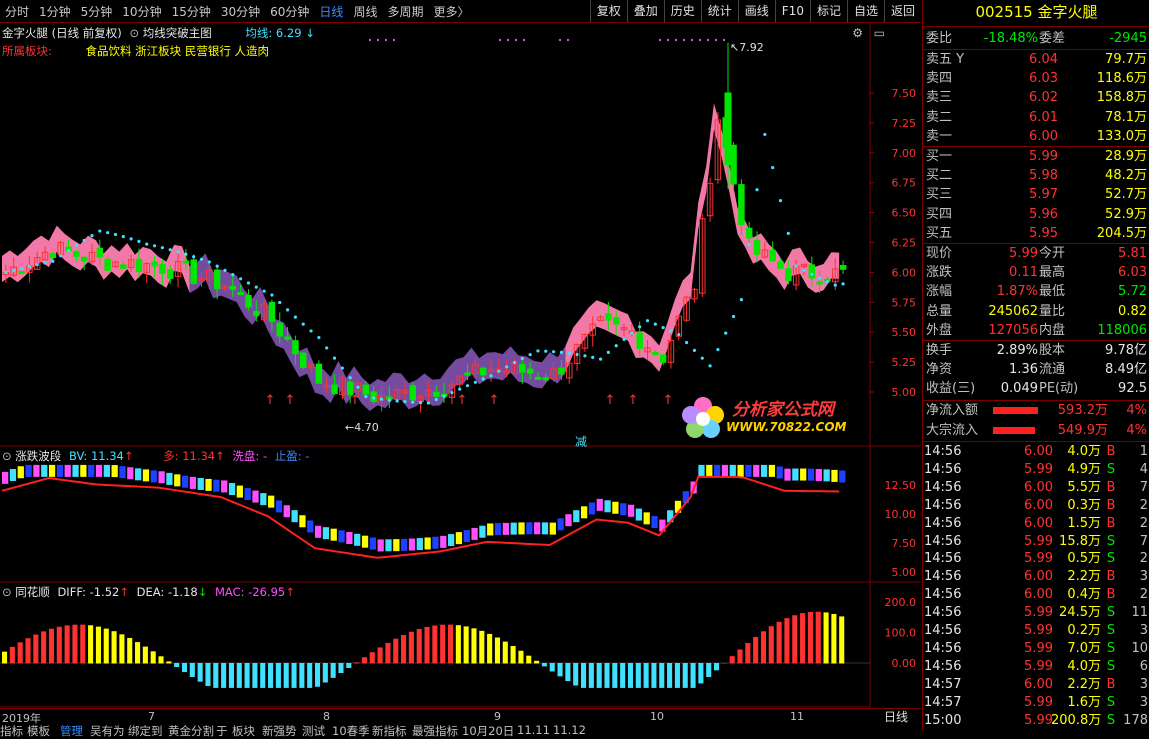 The height and width of the screenshot is (739, 1149). What do you see at coordinates (1036, 703) in the screenshot?
I see `tick-row: 14:57 5.99 1.6万 S 3` at bounding box center [1036, 703].